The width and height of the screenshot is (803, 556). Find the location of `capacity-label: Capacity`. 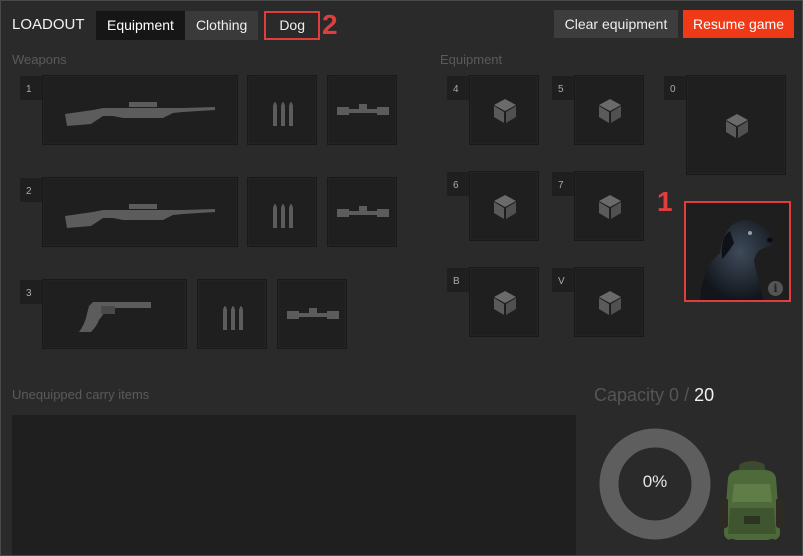

capacity-label: Capacity is located at coordinates (629, 395).